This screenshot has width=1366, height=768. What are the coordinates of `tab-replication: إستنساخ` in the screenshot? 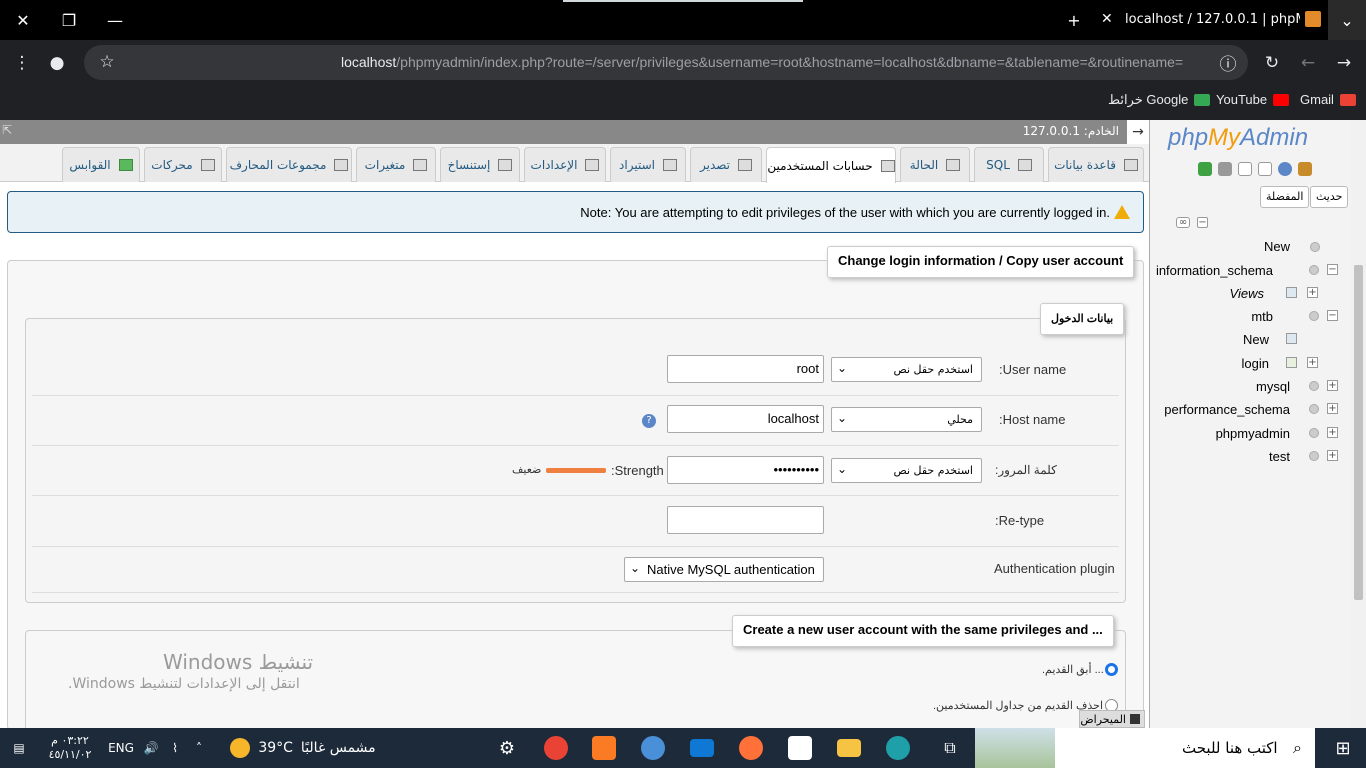 It's located at (480, 164).